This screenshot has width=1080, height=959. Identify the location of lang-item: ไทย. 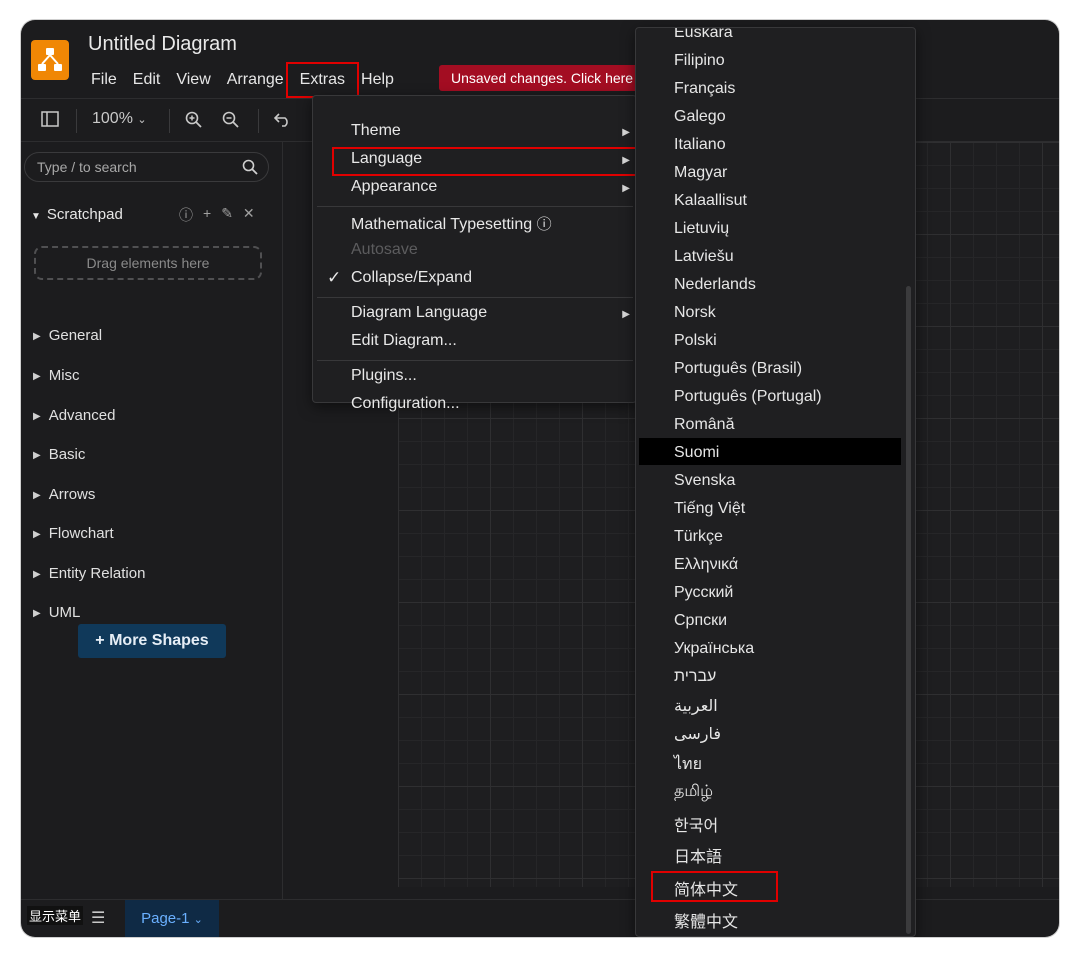
(688, 764).